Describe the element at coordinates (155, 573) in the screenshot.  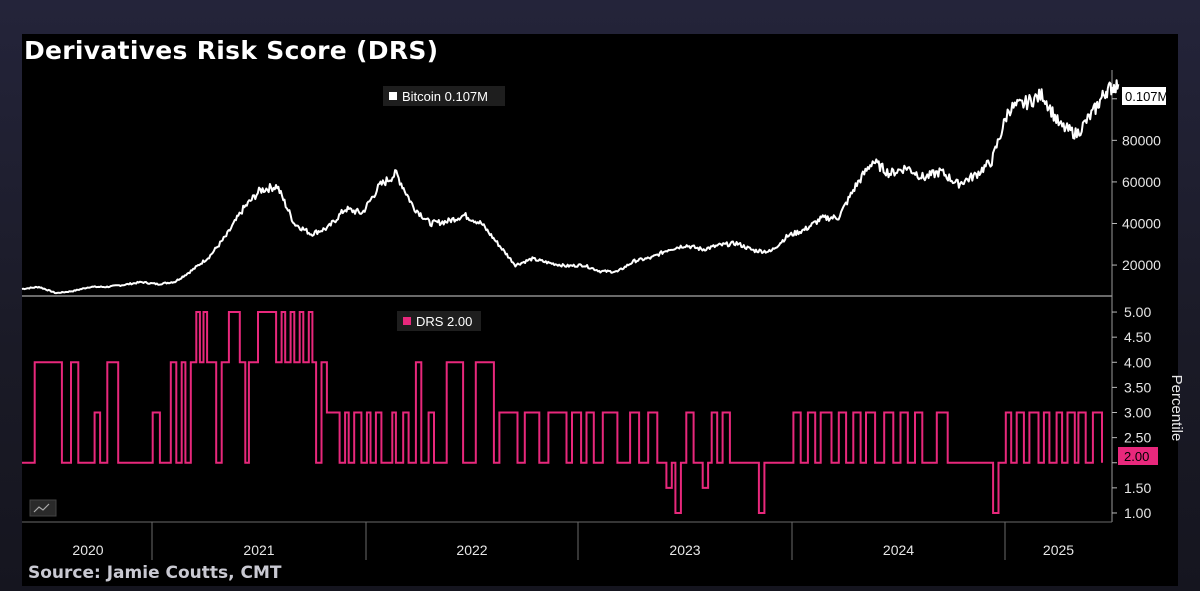
I see `source-note: Source: Jamie Coutts, CMT` at that location.